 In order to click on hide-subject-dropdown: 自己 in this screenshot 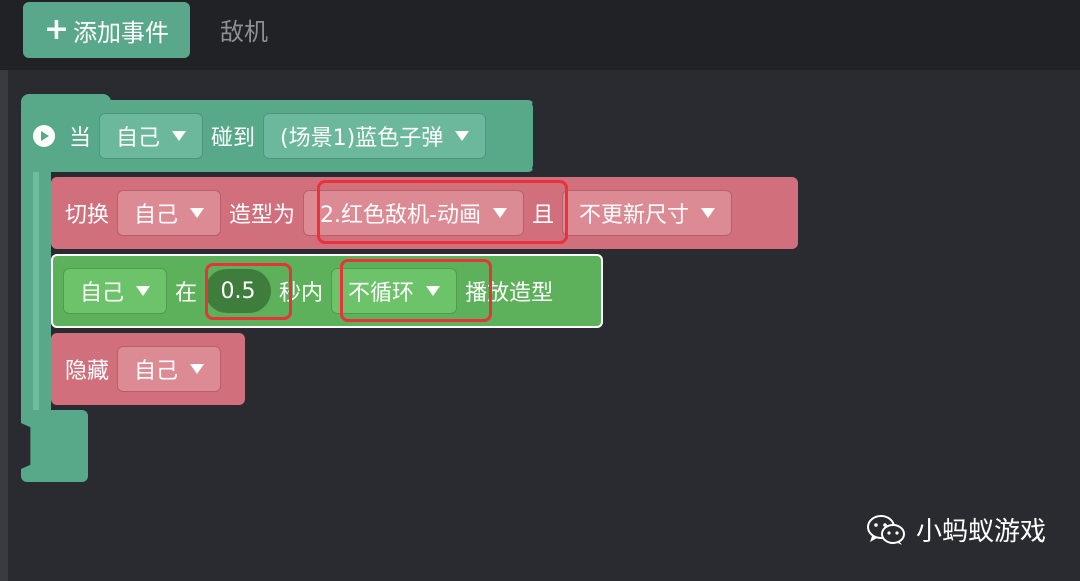, I will do `click(169, 369)`.